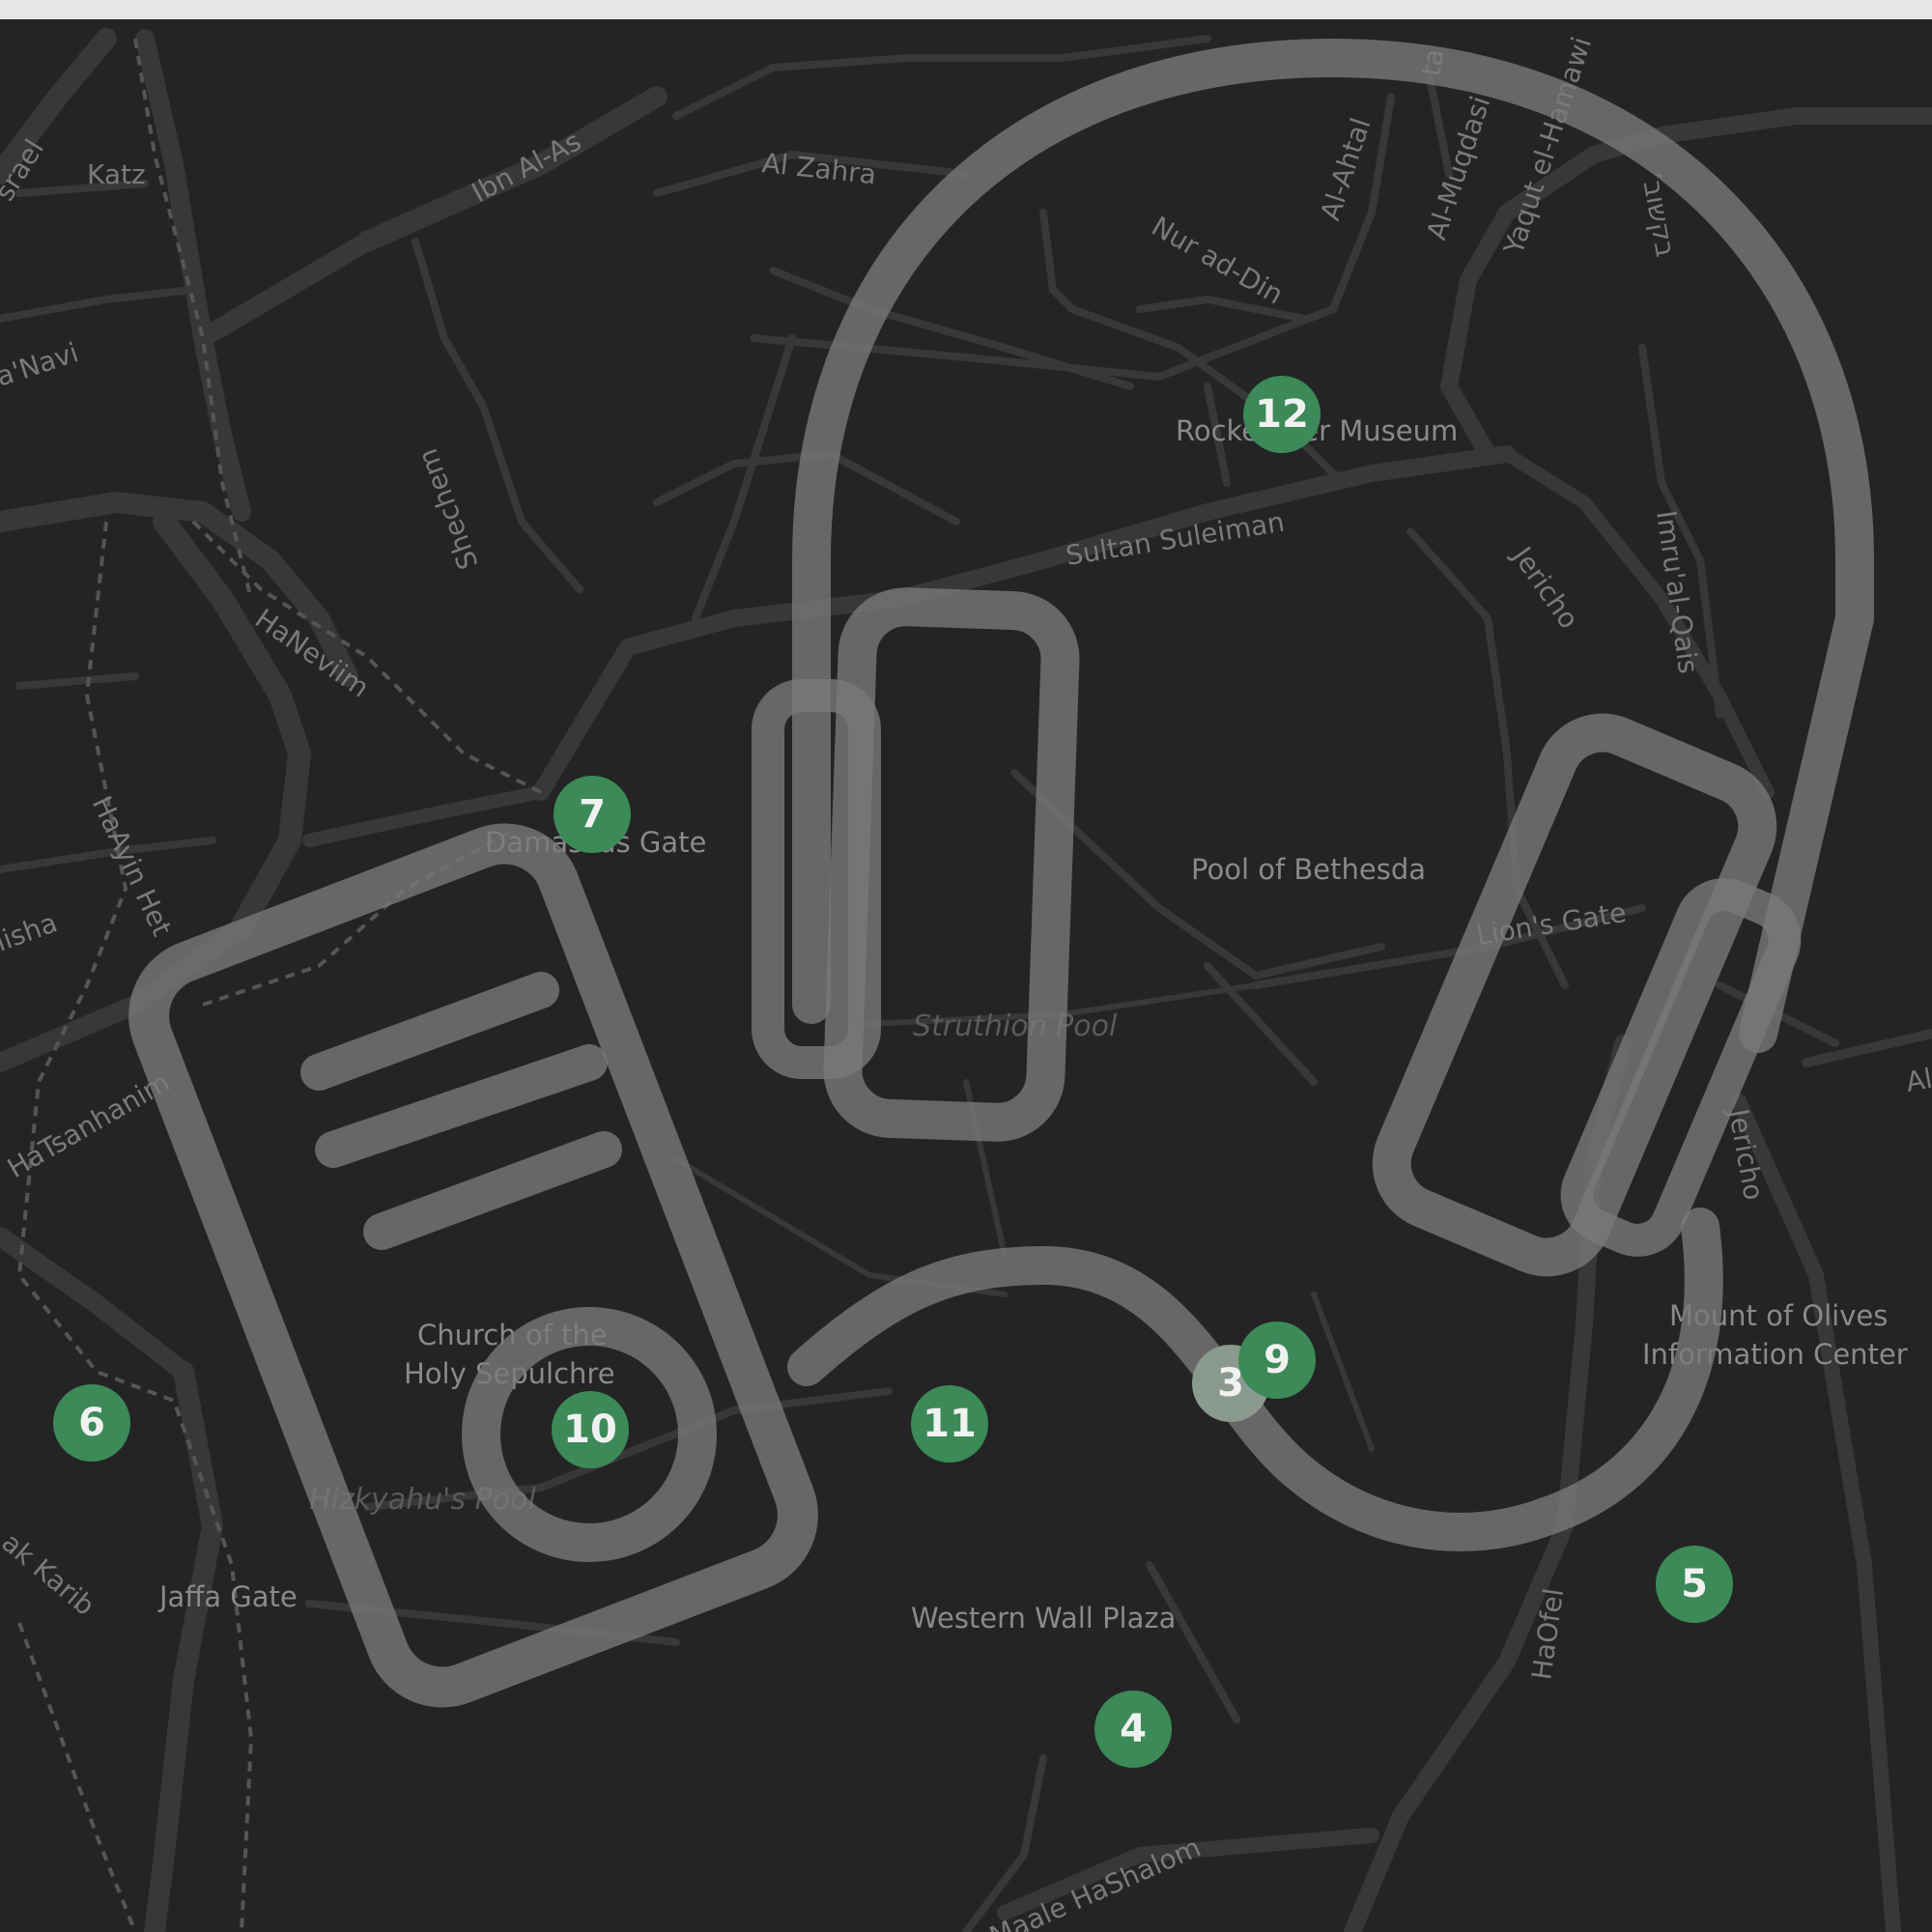 This screenshot has width=1932, height=1932. I want to click on map-marker-10: 10, so click(590, 1429).